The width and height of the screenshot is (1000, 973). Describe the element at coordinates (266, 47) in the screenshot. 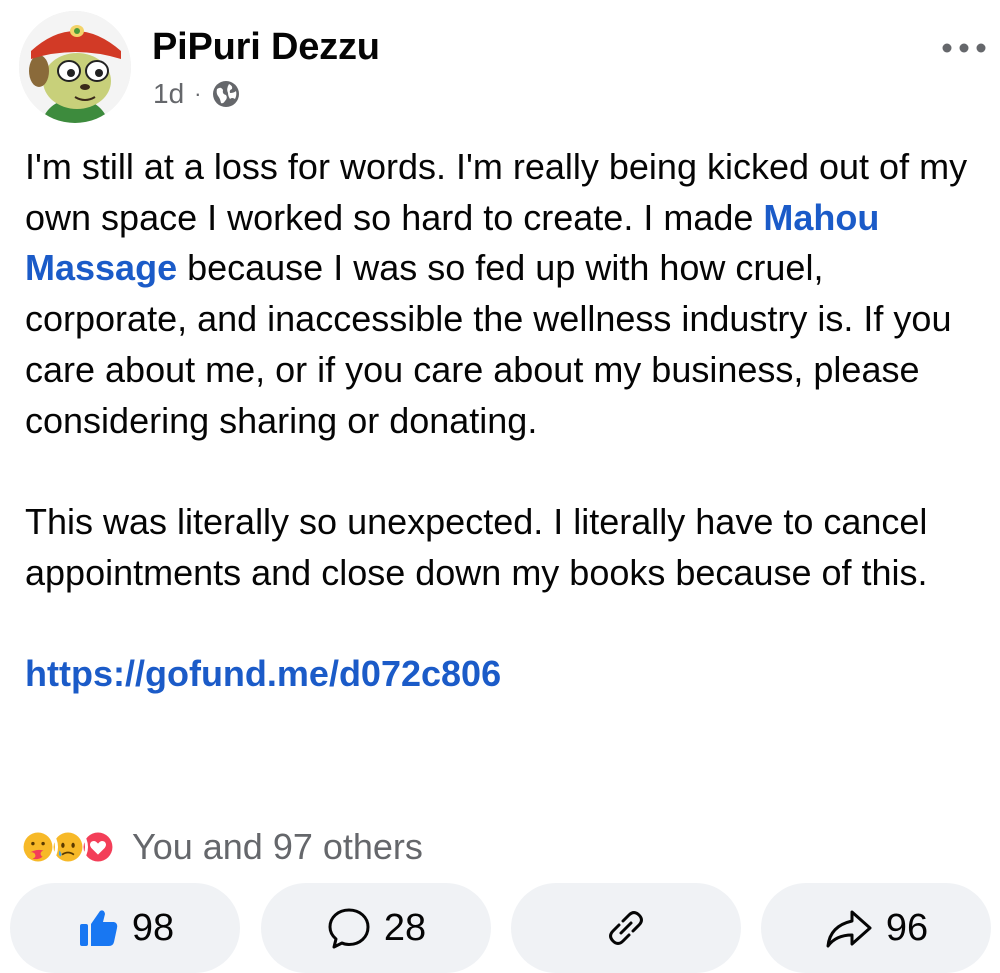

I see `author-name: PiPuri Dezzu` at that location.